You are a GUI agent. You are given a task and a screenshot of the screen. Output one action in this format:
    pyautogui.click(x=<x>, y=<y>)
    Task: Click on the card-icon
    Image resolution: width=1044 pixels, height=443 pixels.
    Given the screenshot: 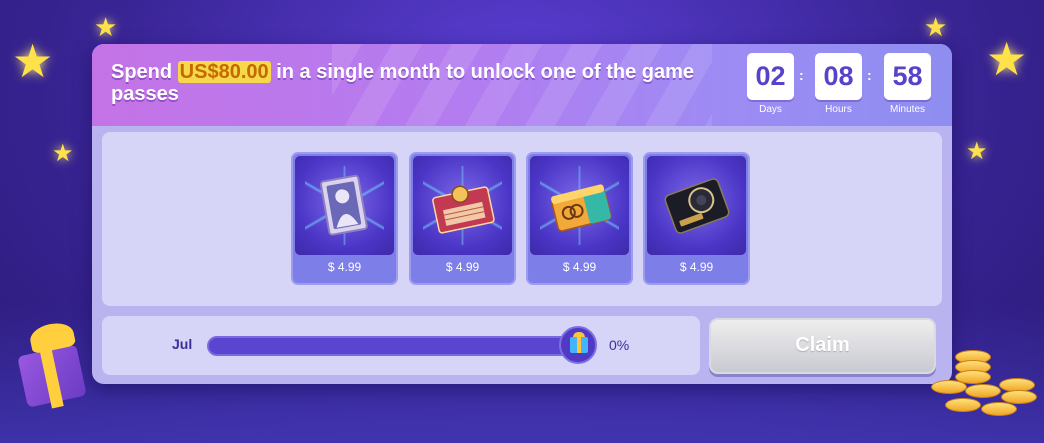 What is the action you would take?
    pyautogui.click(x=343, y=205)
    